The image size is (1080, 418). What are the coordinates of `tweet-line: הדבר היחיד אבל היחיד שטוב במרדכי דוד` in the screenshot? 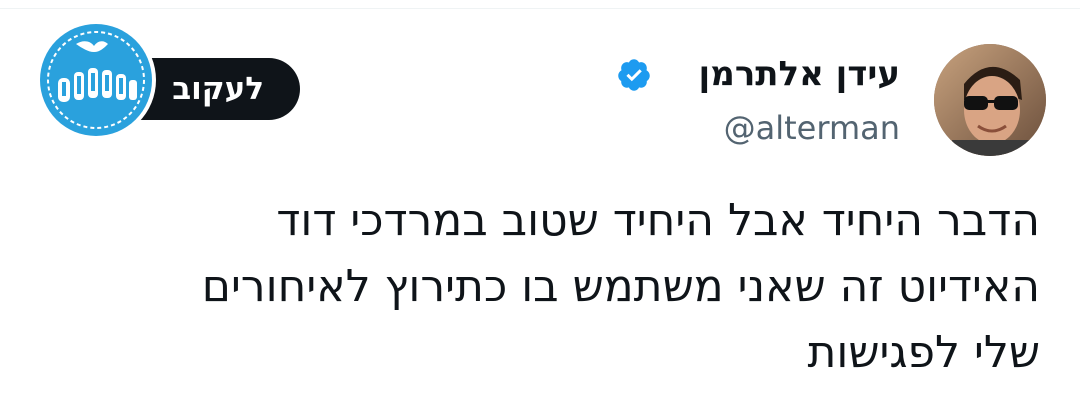 It's located at (658, 220).